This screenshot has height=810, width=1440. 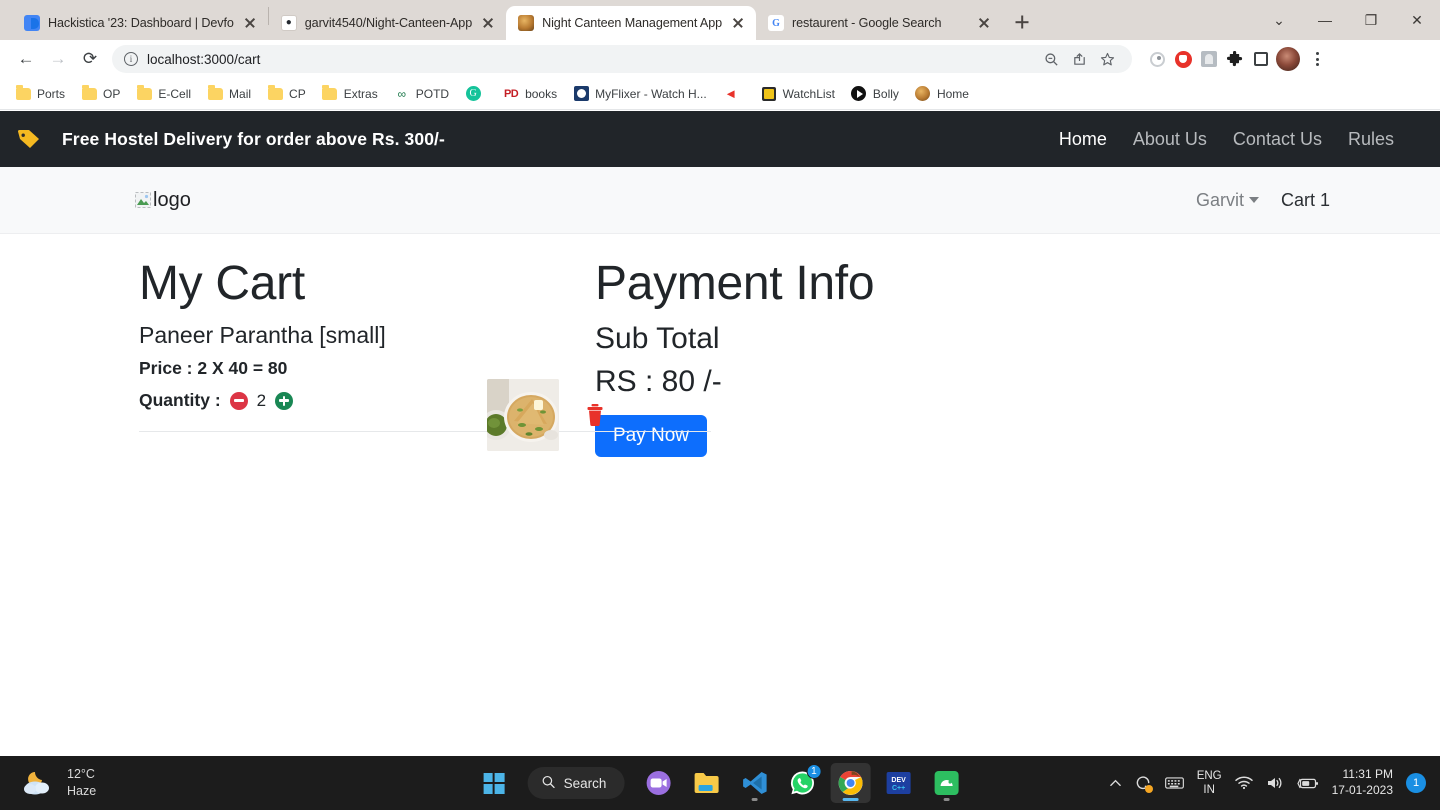 What do you see at coordinates (530, 94) in the screenshot?
I see `bookmark-books: PD books` at bounding box center [530, 94].